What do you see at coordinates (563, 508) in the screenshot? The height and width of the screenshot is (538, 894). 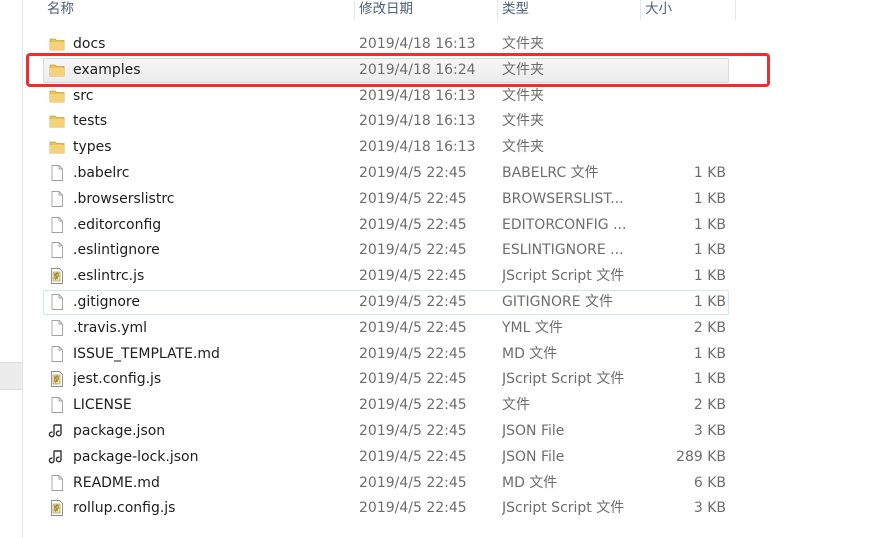 I see `file-type: JScript Script 文件` at bounding box center [563, 508].